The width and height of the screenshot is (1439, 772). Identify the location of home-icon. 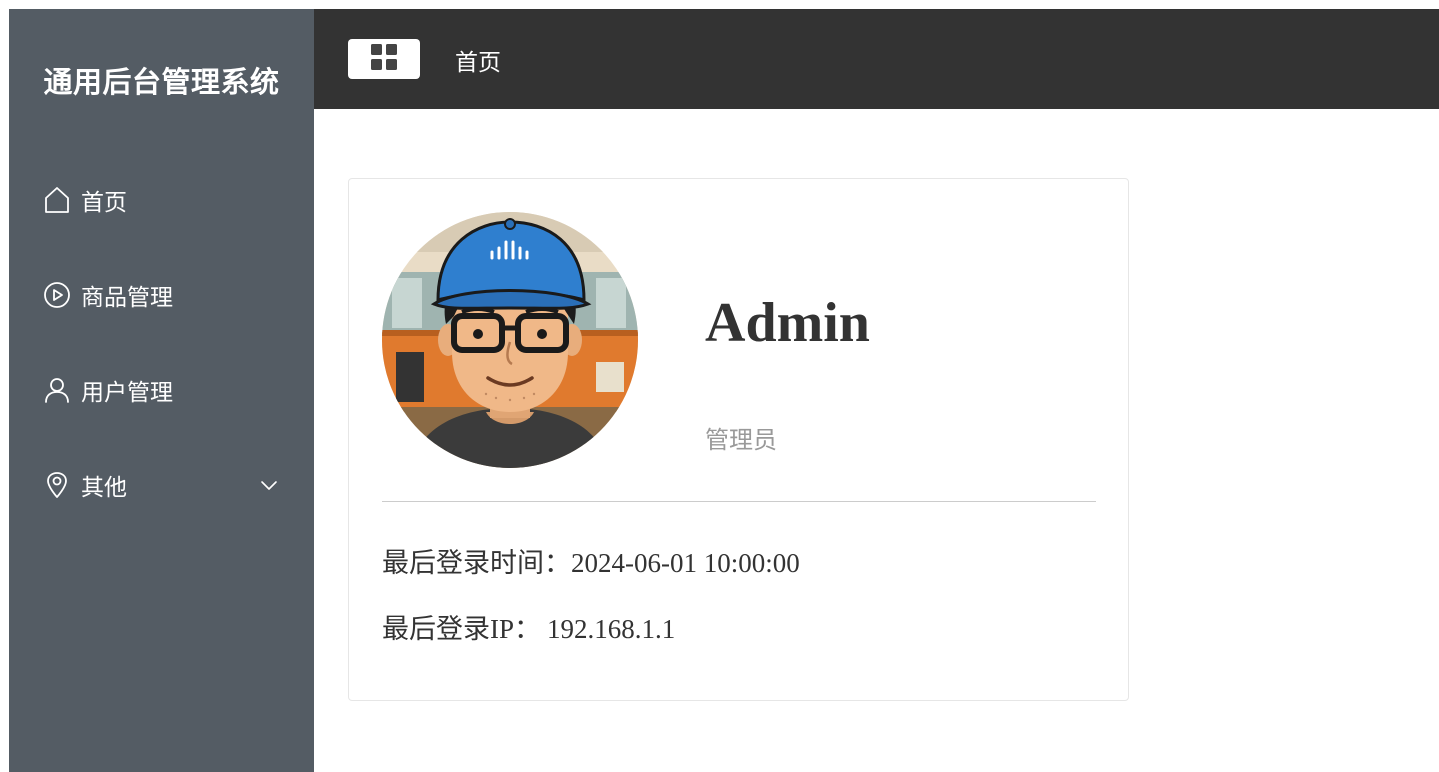
(57, 200).